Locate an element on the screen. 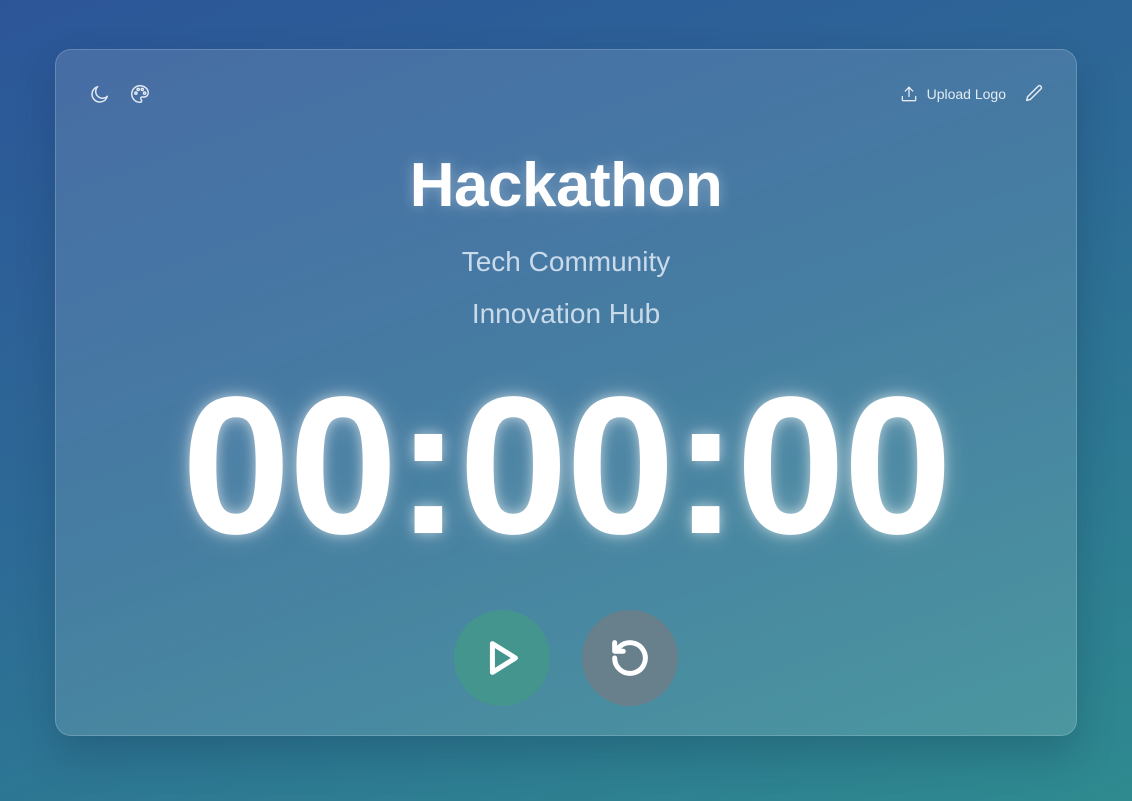 This screenshot has width=1132, height=801. upload-icon is located at coordinates (908, 94).